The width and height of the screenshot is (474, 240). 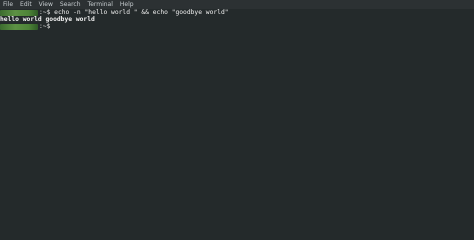 What do you see at coordinates (127, 4) in the screenshot?
I see `menu-help: Help` at bounding box center [127, 4].